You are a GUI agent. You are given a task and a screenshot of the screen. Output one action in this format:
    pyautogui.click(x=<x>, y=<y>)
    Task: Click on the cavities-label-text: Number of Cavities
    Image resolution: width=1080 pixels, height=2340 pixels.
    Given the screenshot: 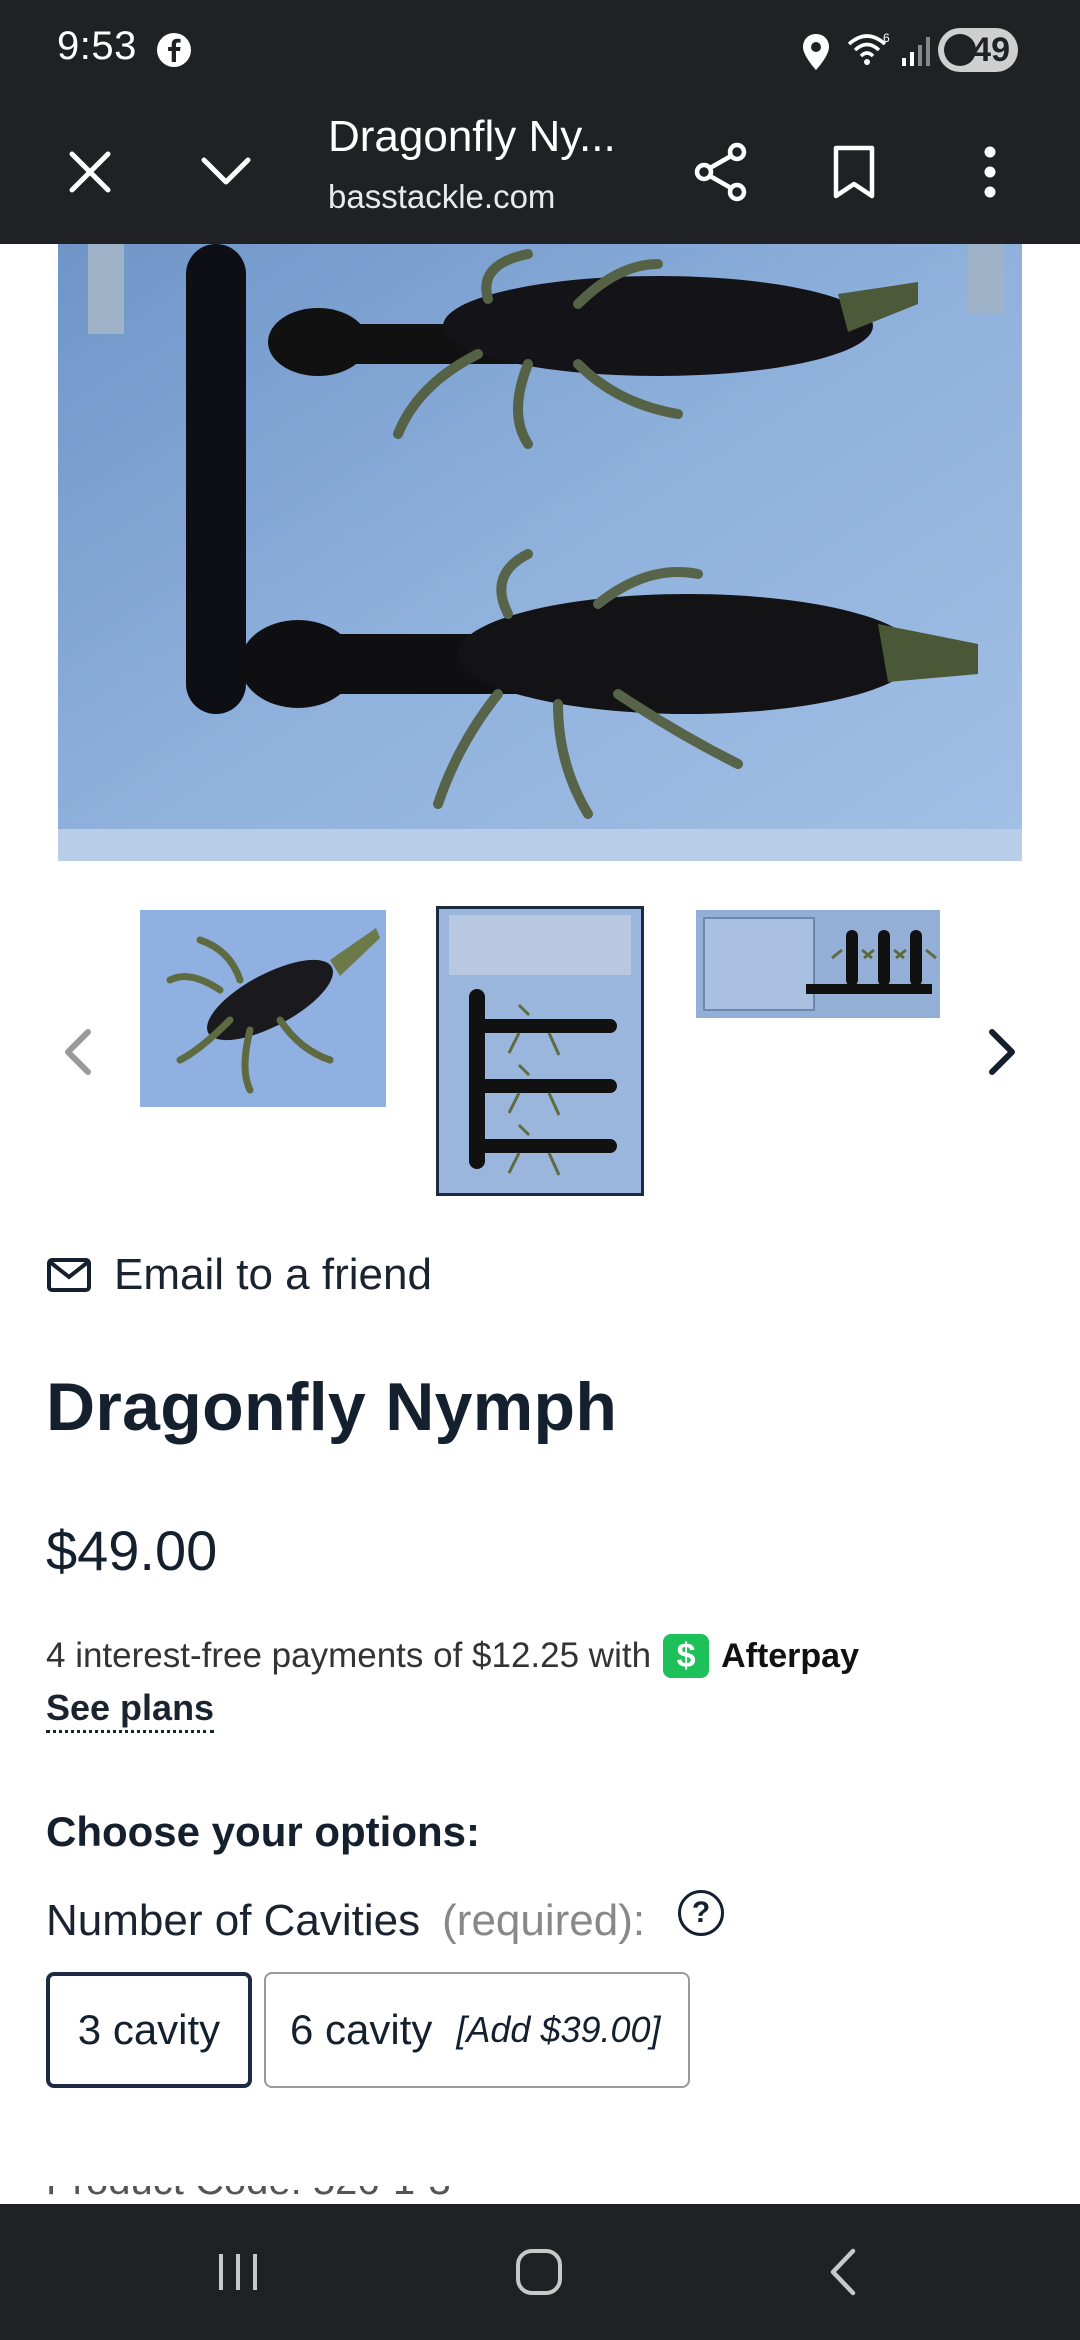 What is the action you would take?
    pyautogui.click(x=233, y=1920)
    